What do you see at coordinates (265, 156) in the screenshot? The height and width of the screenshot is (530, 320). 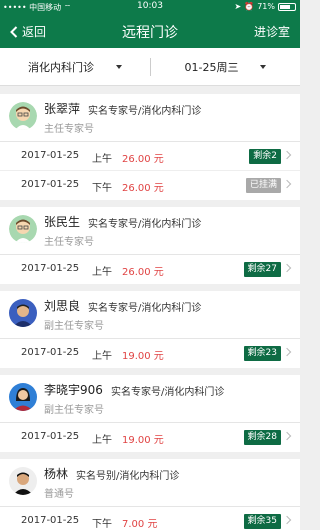 I see `slot-availability-badge: 剩余2` at bounding box center [265, 156].